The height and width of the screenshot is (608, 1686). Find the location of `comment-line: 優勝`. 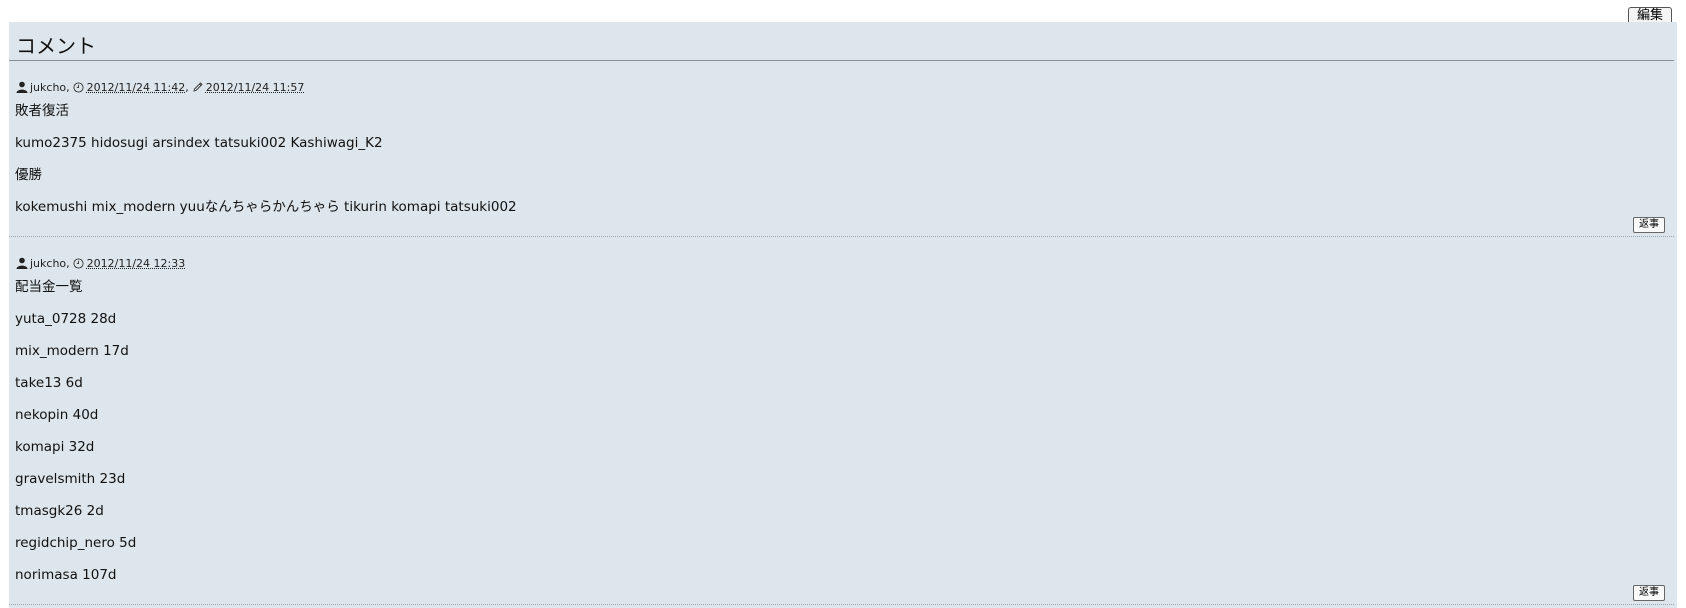

comment-line: 優勝 is located at coordinates (28, 175).